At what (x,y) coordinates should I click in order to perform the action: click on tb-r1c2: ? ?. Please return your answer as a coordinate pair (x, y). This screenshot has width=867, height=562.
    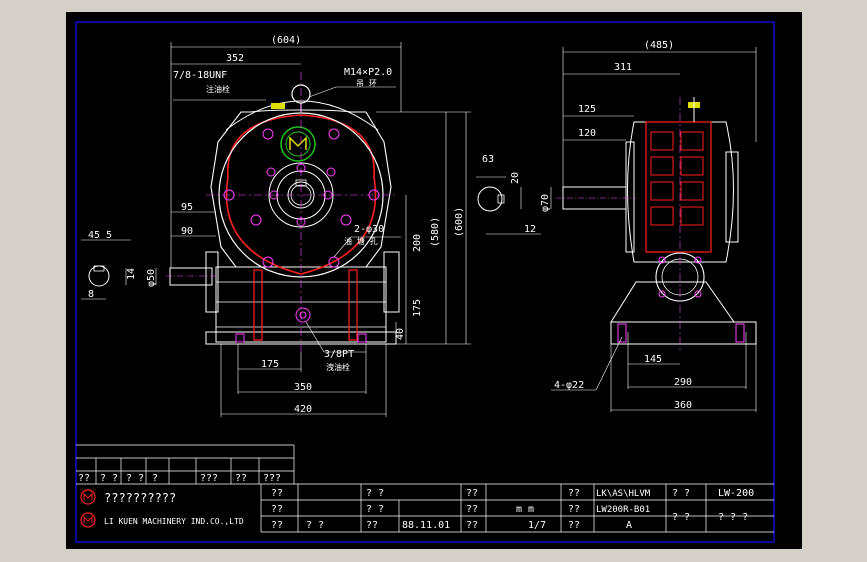
    Looking at the image, I should click on (375, 493).